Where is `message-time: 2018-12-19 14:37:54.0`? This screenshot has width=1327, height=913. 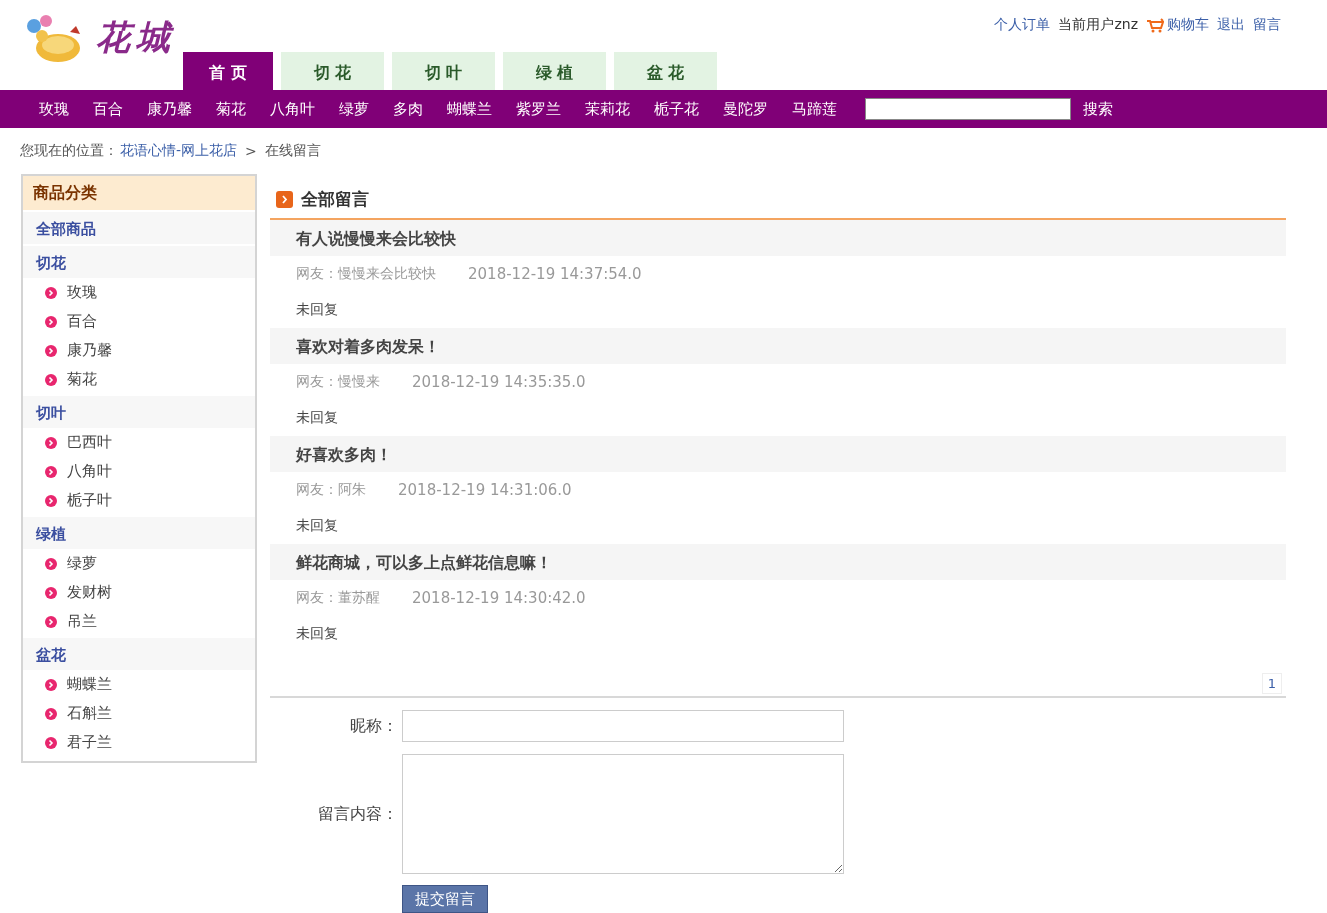 message-time: 2018-12-19 14:37:54.0 is located at coordinates (555, 274).